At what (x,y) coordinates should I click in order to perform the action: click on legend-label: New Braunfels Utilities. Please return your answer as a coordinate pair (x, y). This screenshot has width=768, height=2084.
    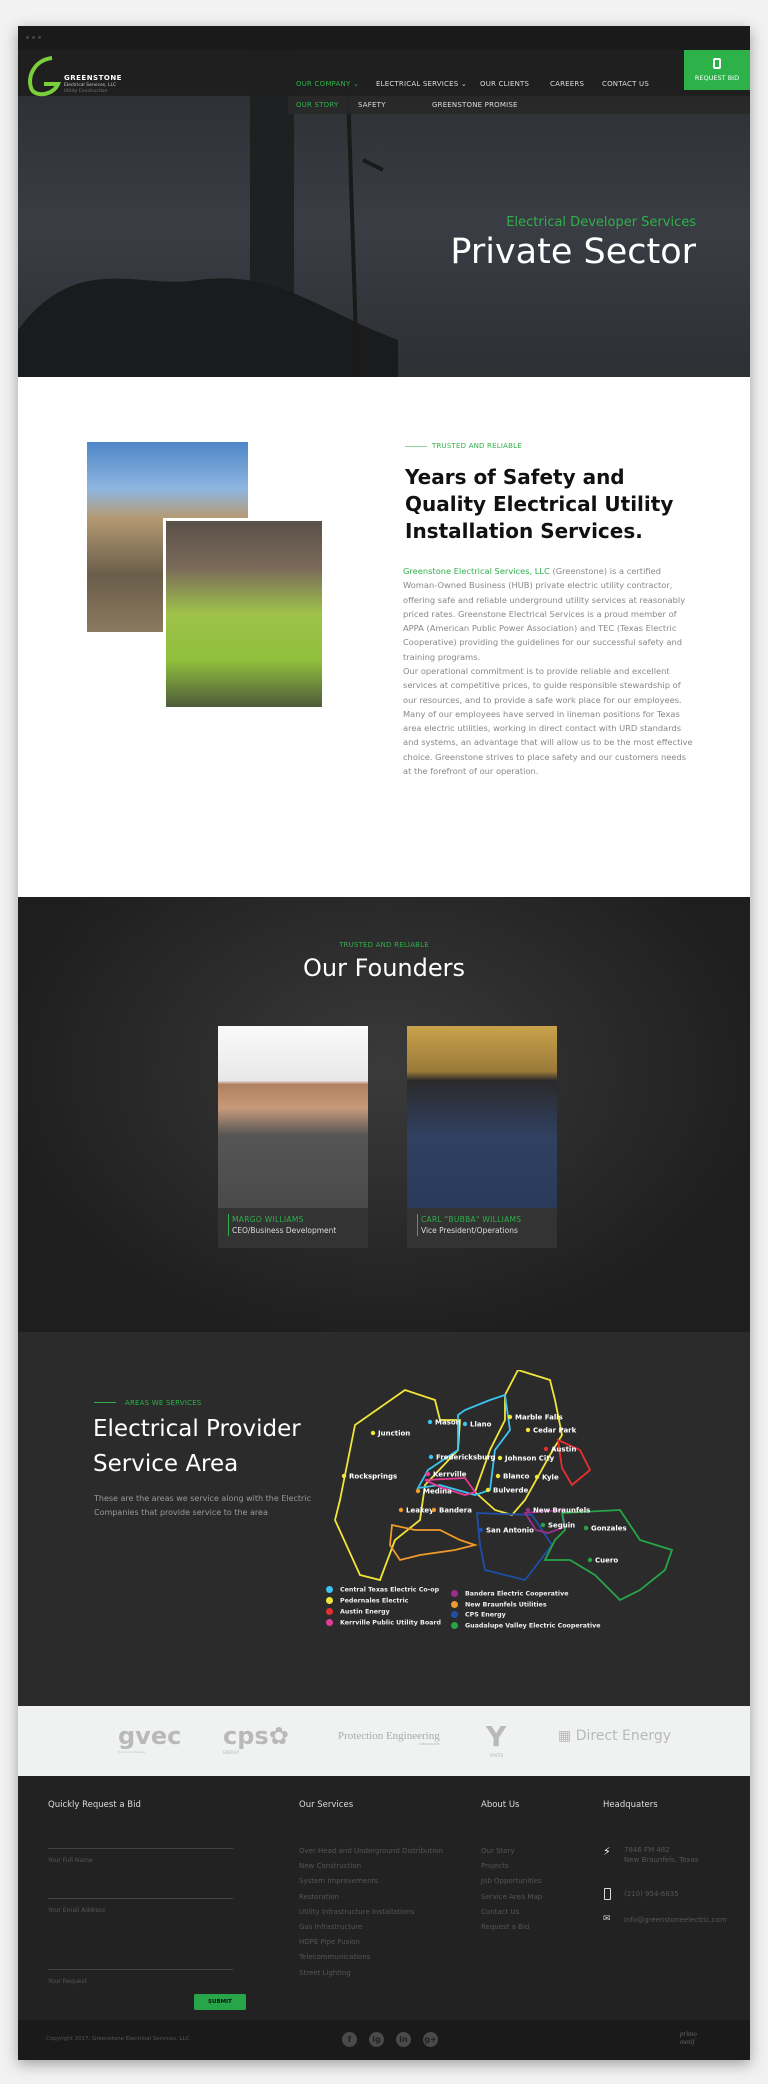
    Looking at the image, I should click on (506, 1604).